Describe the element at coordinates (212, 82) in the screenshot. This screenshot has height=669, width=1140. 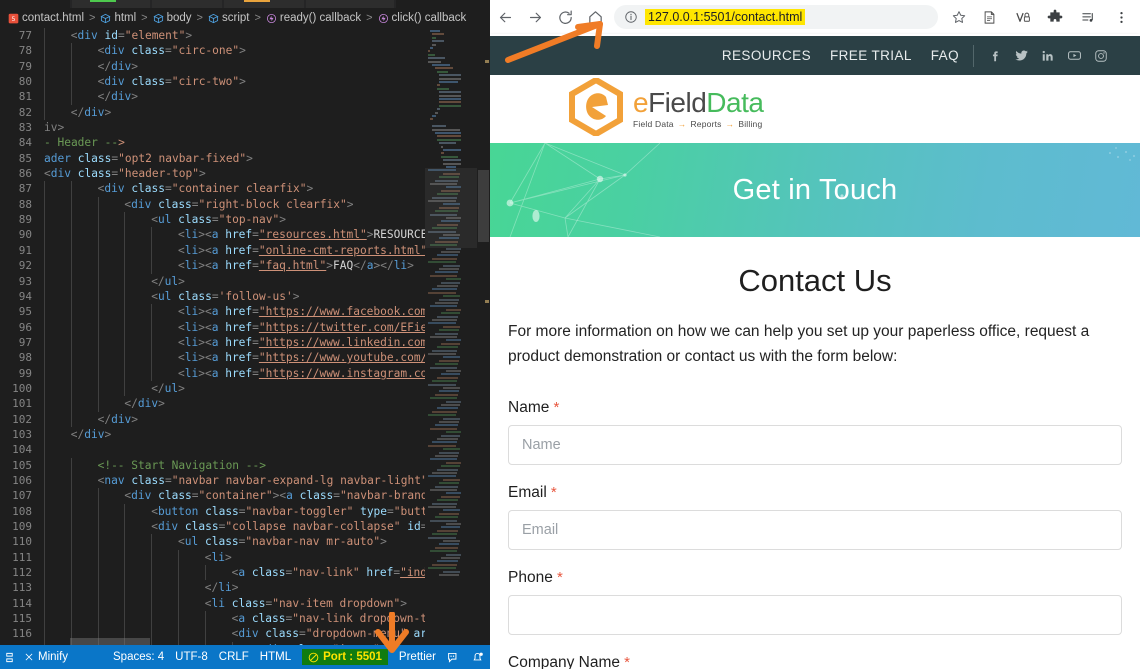
I see `code-line: 80 <div class="circ-two">` at that location.